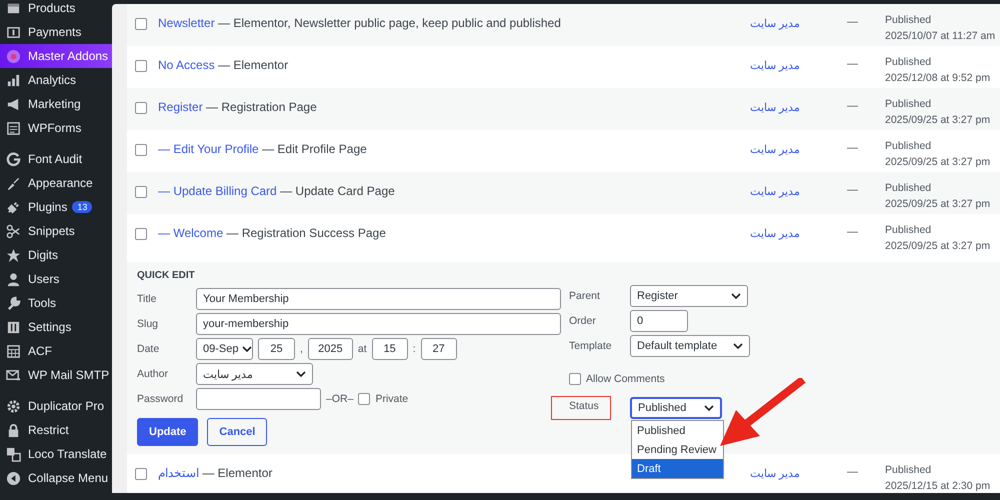  I want to click on page-title-link: استخدام, so click(178, 473).